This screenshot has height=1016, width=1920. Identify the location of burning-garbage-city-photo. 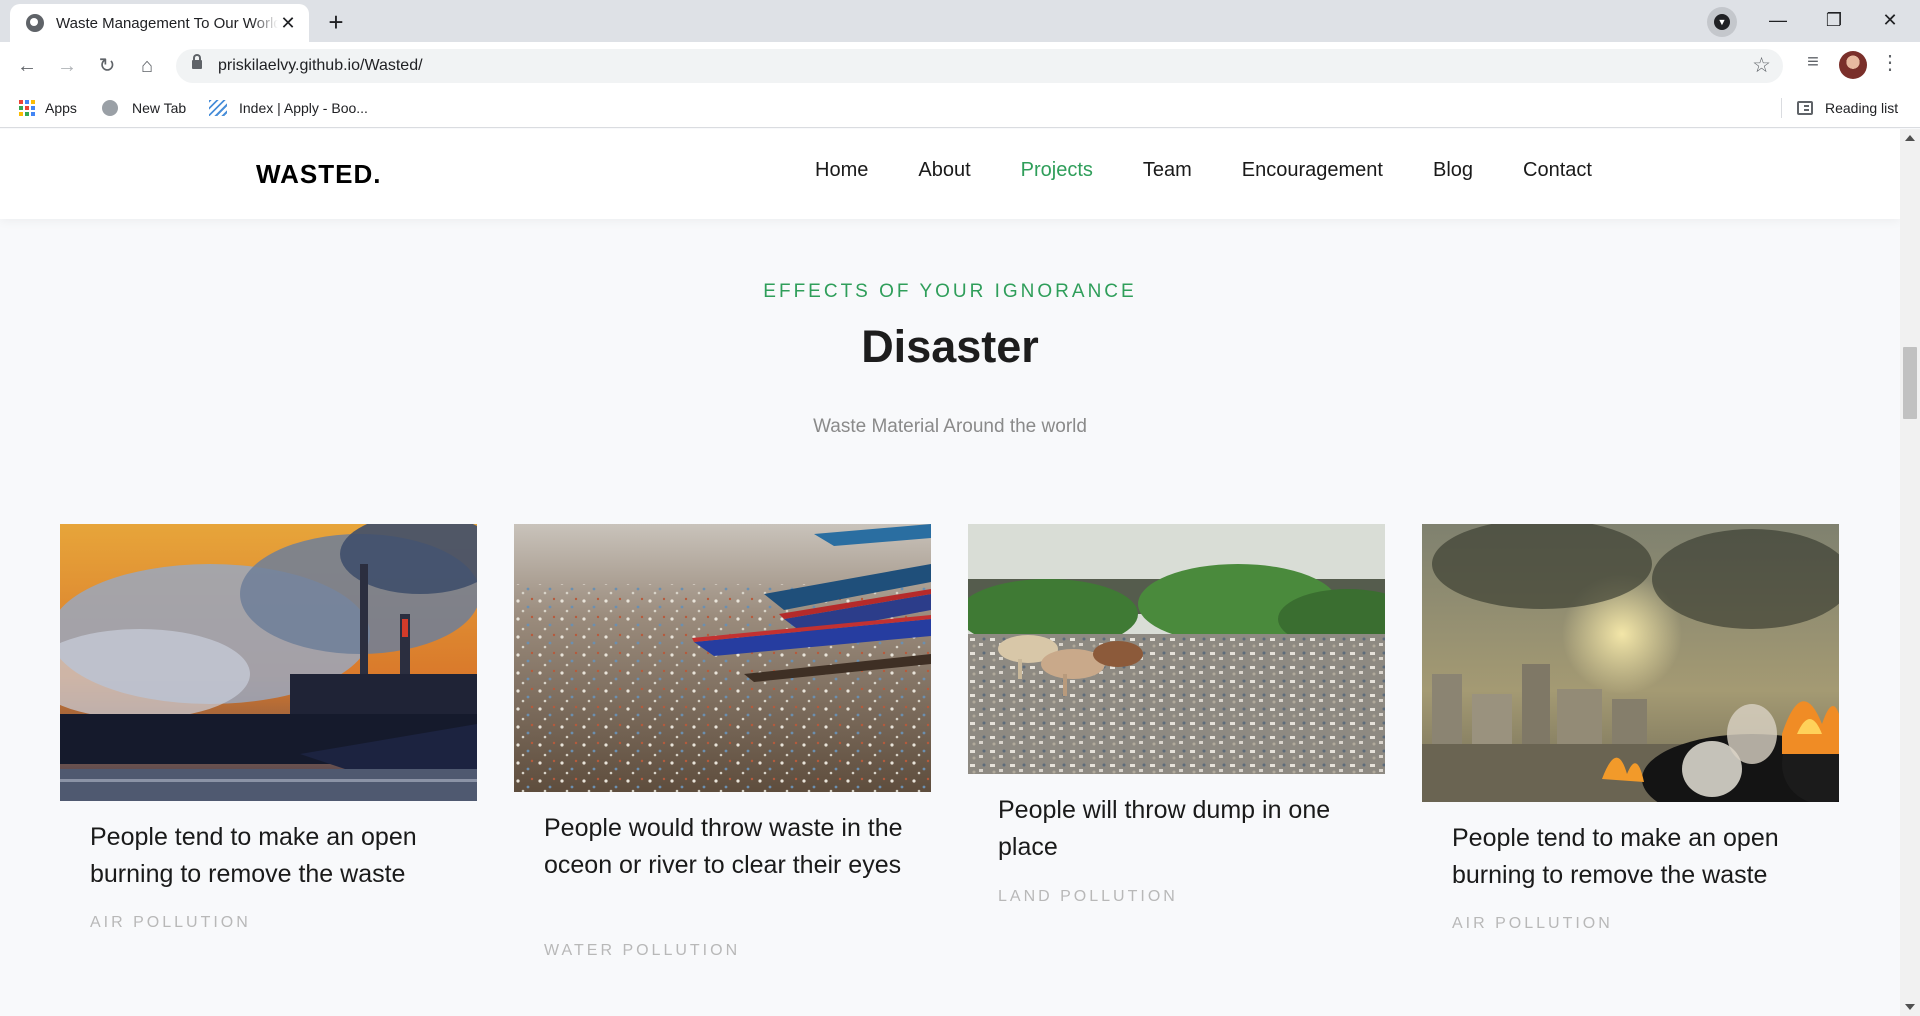
(1630, 663).